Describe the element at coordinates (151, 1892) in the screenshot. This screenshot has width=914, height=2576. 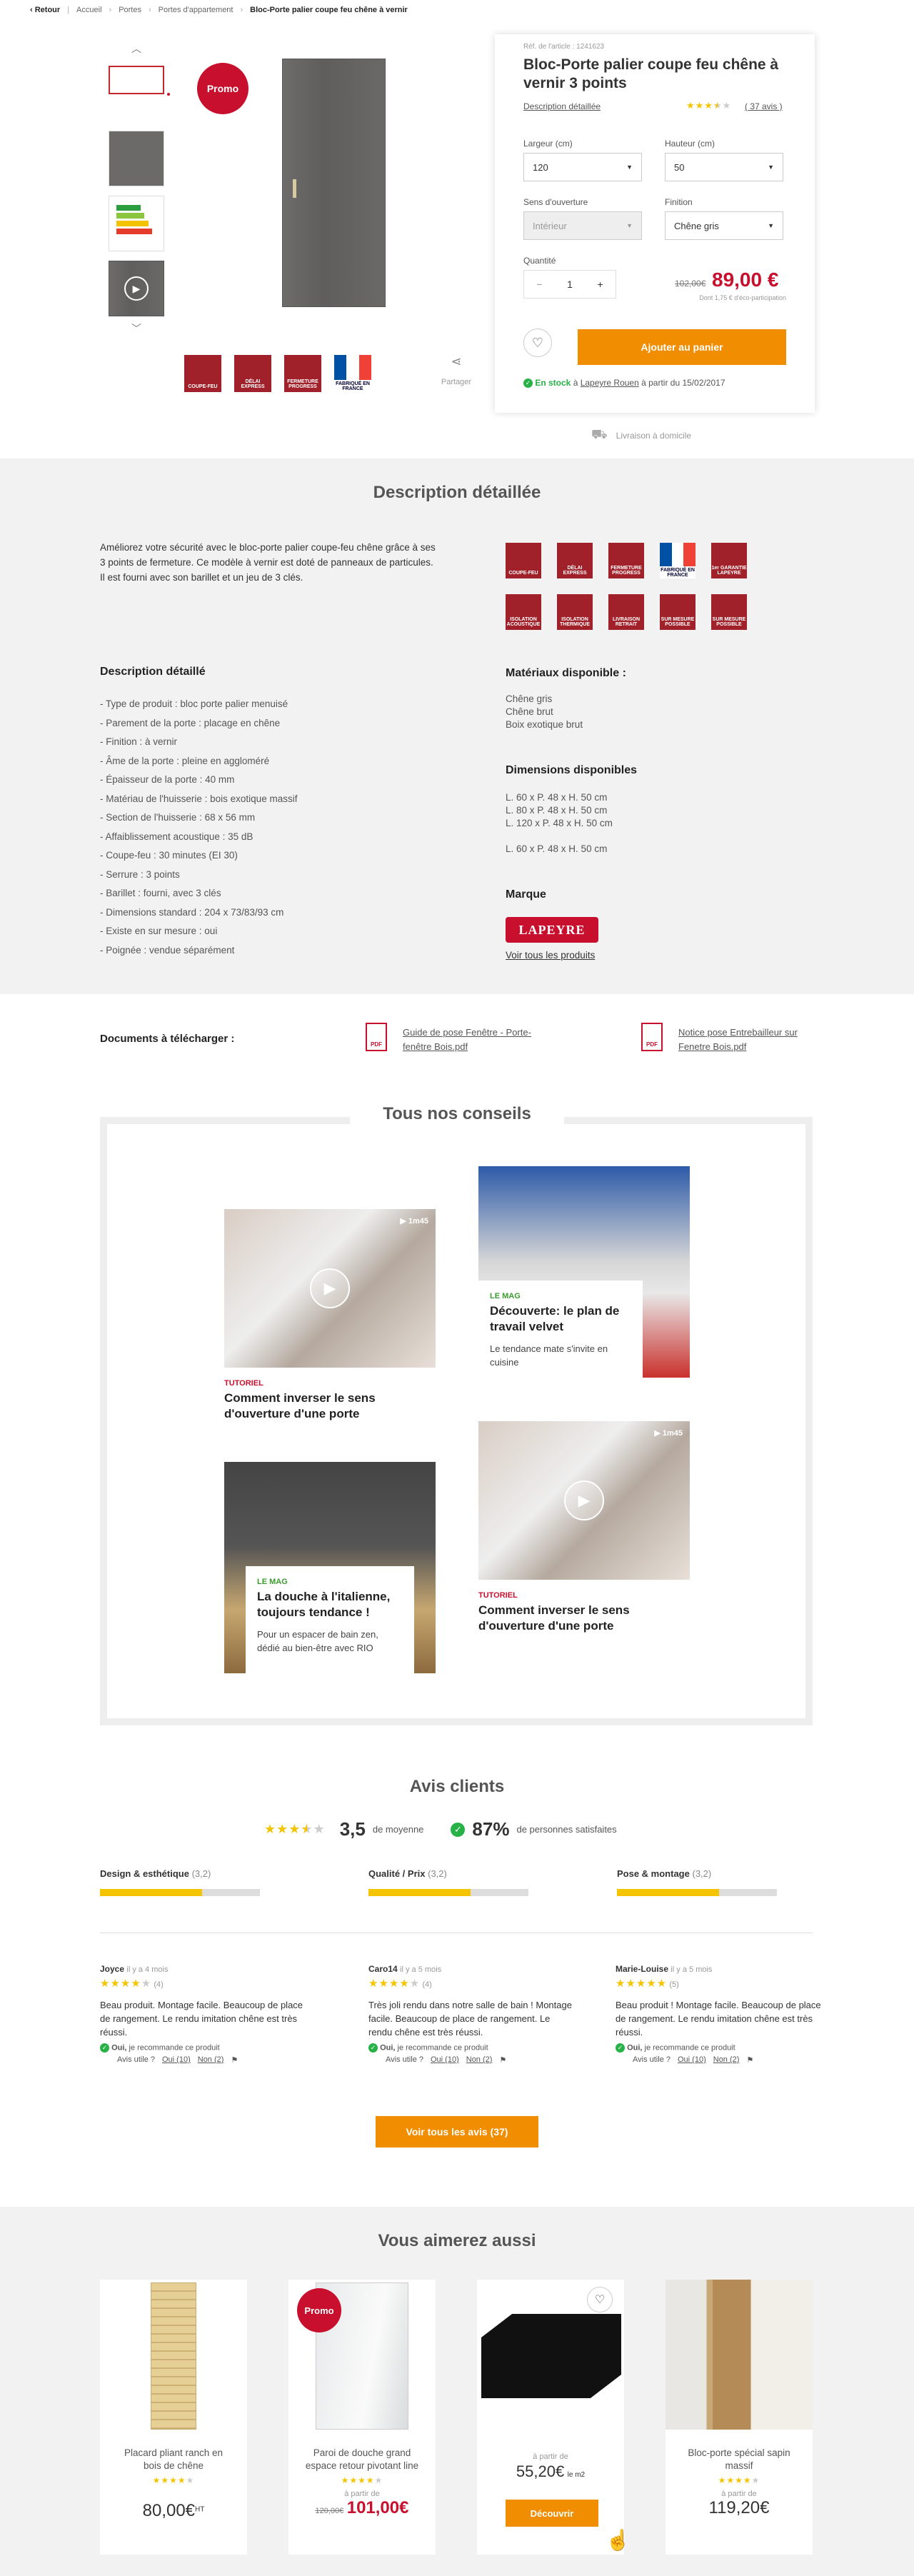
I see `criterion-bar-fill` at that location.